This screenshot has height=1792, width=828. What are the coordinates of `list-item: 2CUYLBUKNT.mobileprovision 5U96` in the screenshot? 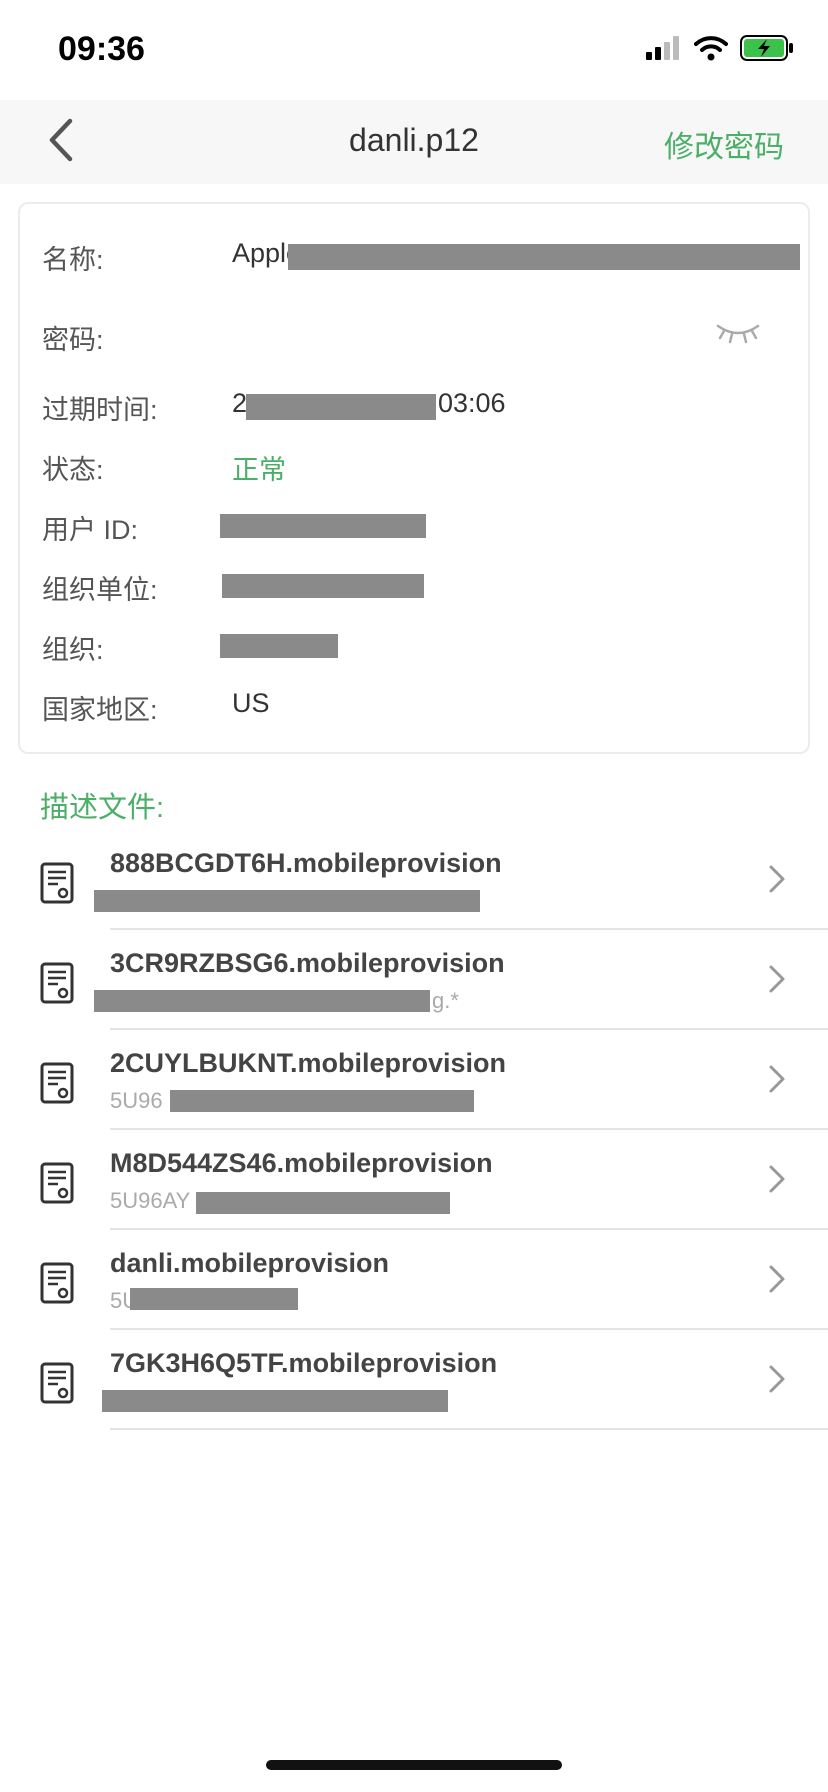 It's located at (414, 1080).